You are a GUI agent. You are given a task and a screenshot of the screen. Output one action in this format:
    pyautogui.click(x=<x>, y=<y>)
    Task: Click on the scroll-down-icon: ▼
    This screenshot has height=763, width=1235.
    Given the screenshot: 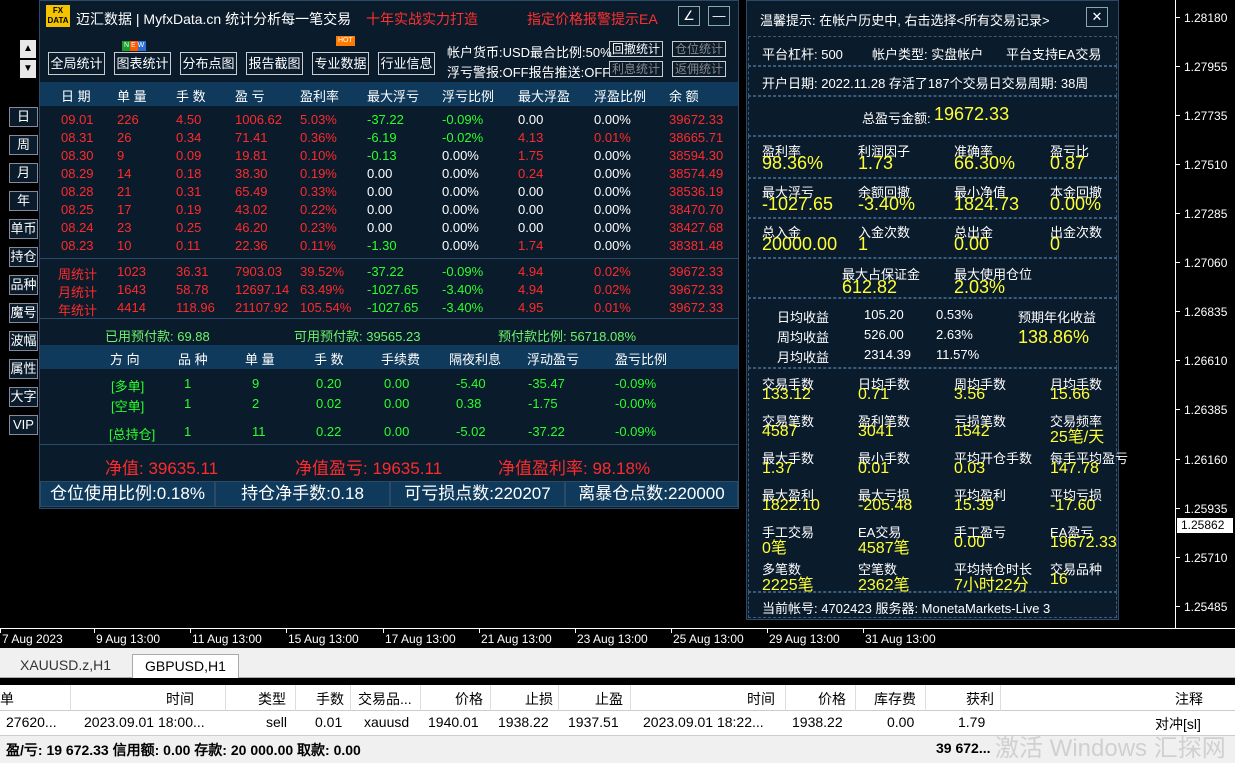 What is the action you would take?
    pyautogui.click(x=28, y=69)
    